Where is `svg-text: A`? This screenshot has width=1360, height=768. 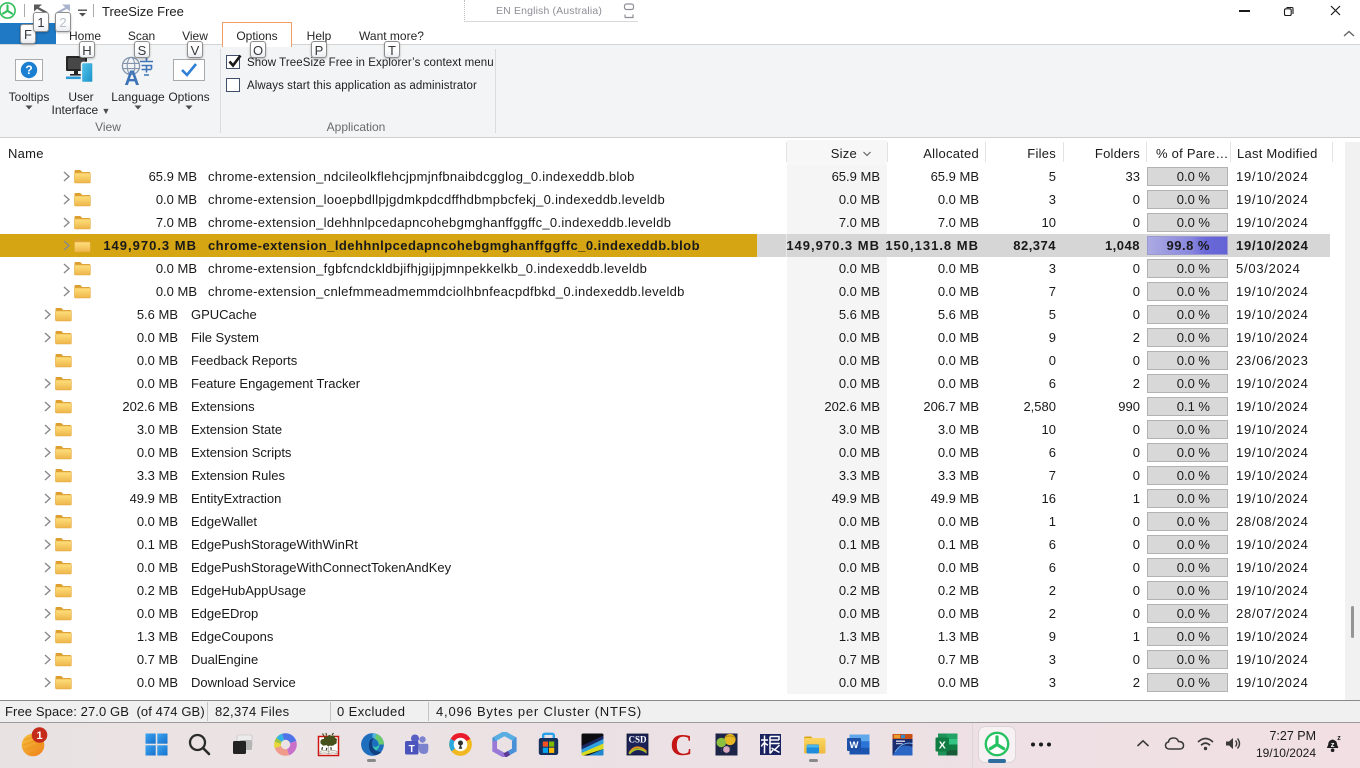 svg-text: A is located at coordinates (131, 77).